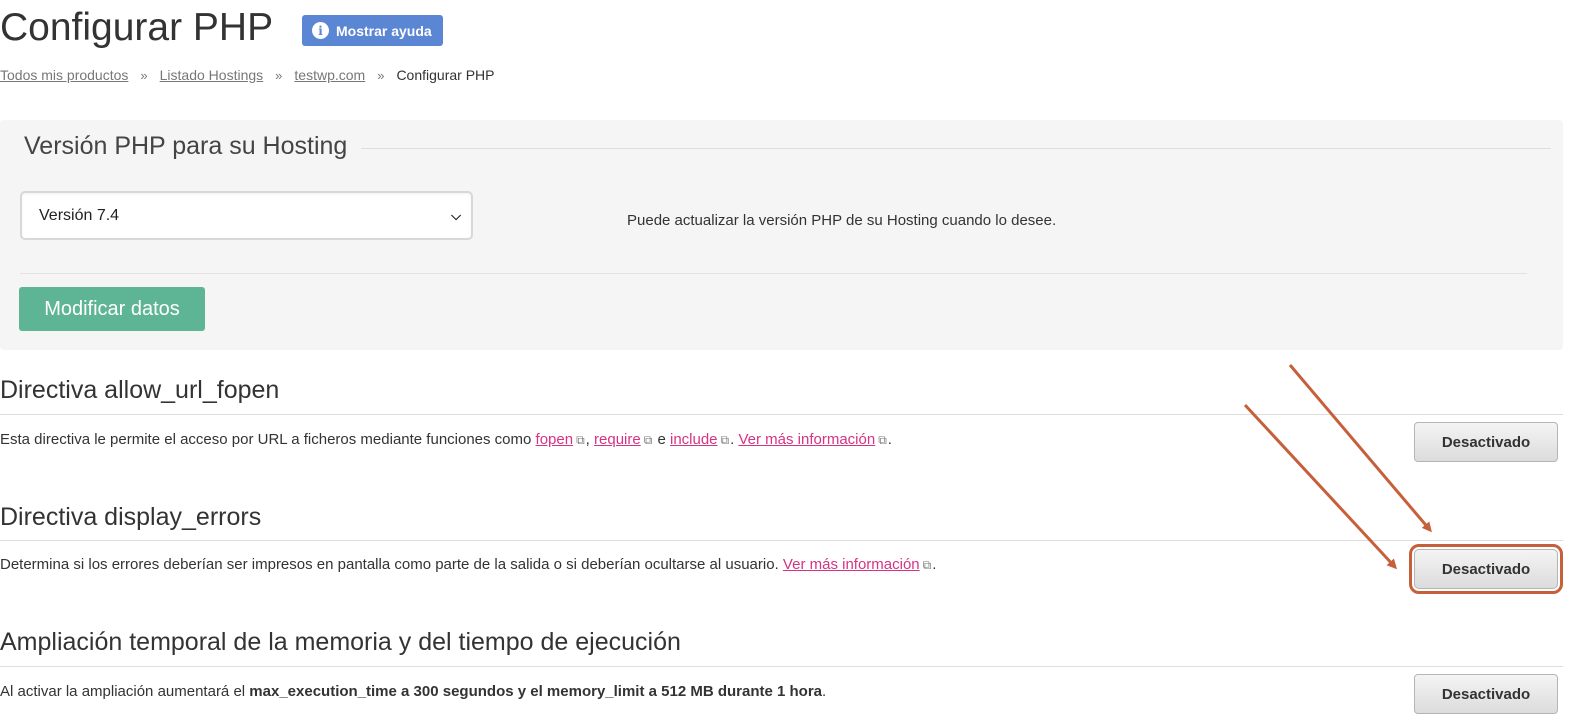  I want to click on desc-text: e, so click(661, 439).